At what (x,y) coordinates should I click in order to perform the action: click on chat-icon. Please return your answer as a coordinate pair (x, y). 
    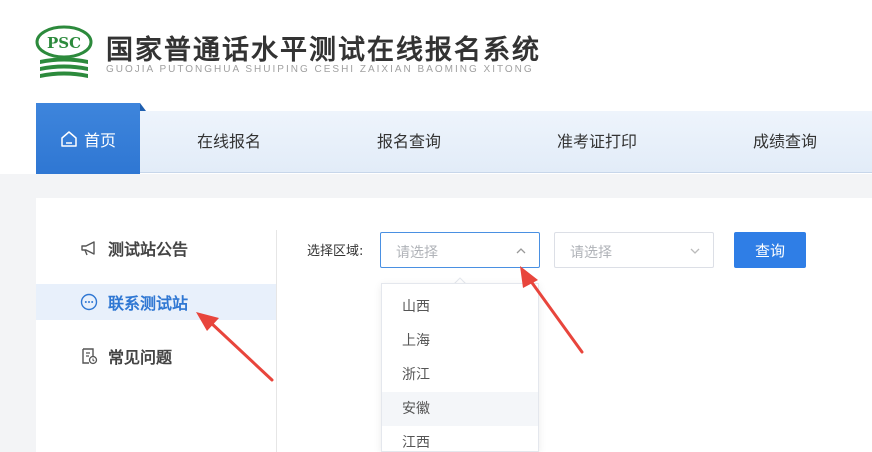
    Looking at the image, I should click on (89, 302).